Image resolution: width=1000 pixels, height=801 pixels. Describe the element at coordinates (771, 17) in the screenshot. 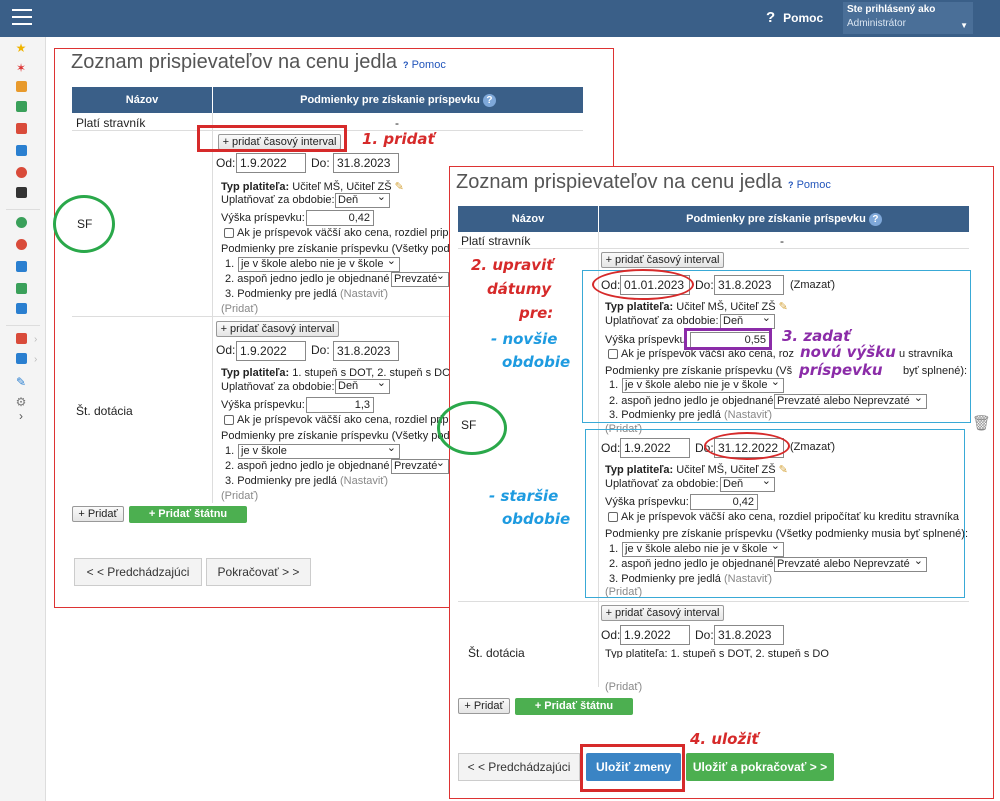

I see `question-icon: ?` at that location.